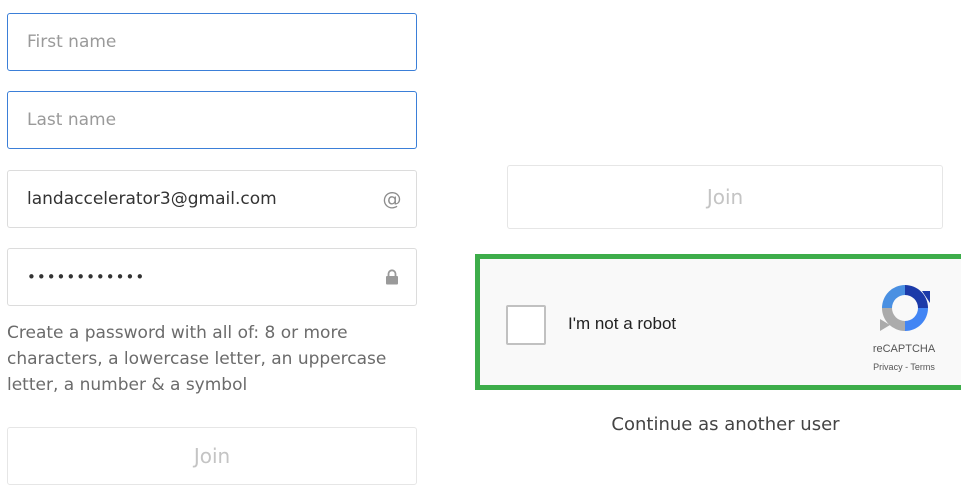 Image resolution: width=961 pixels, height=485 pixels. I want to click on recaptcha-label: I'm not a robot, so click(622, 323).